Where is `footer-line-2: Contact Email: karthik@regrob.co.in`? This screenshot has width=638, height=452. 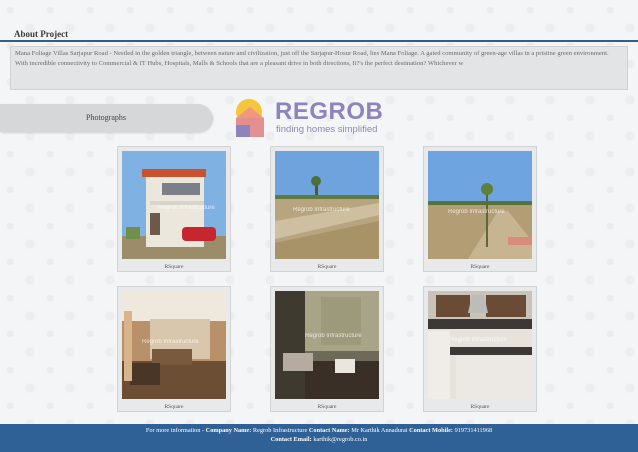 footer-line-2: Contact Email: karthik@regrob.co.in is located at coordinates (319, 440).